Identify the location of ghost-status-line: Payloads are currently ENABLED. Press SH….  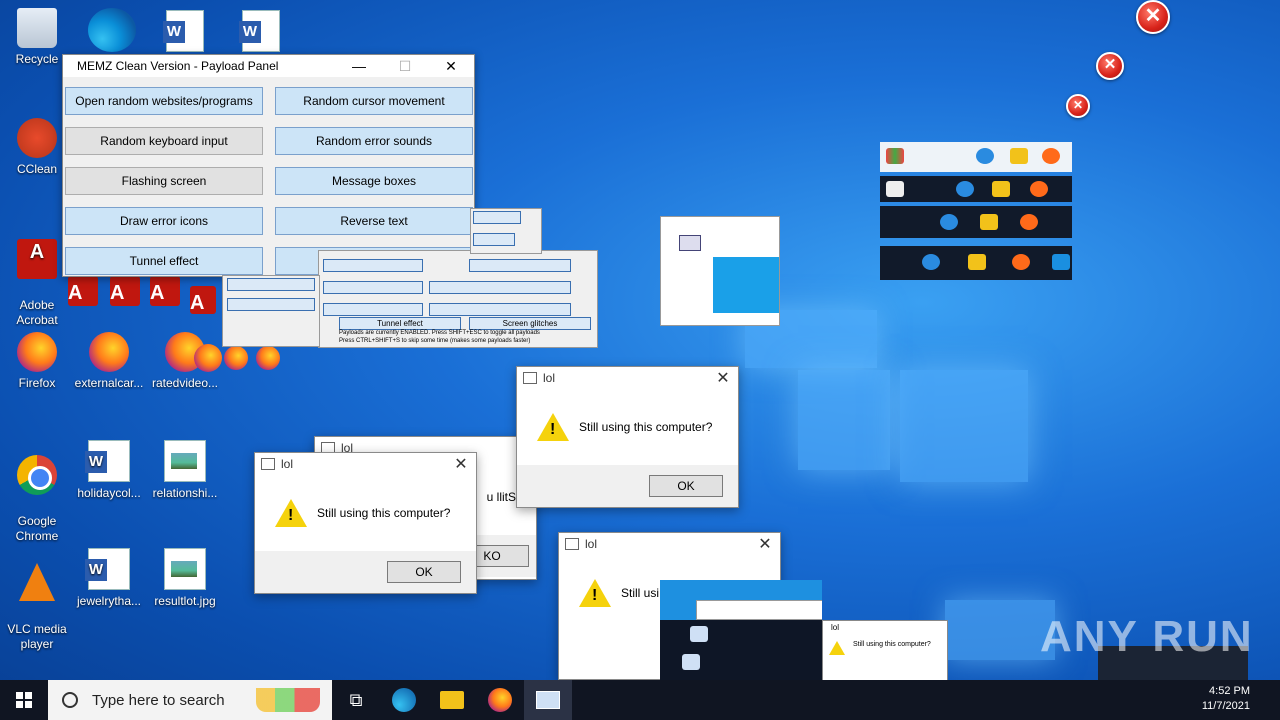
(439, 333).